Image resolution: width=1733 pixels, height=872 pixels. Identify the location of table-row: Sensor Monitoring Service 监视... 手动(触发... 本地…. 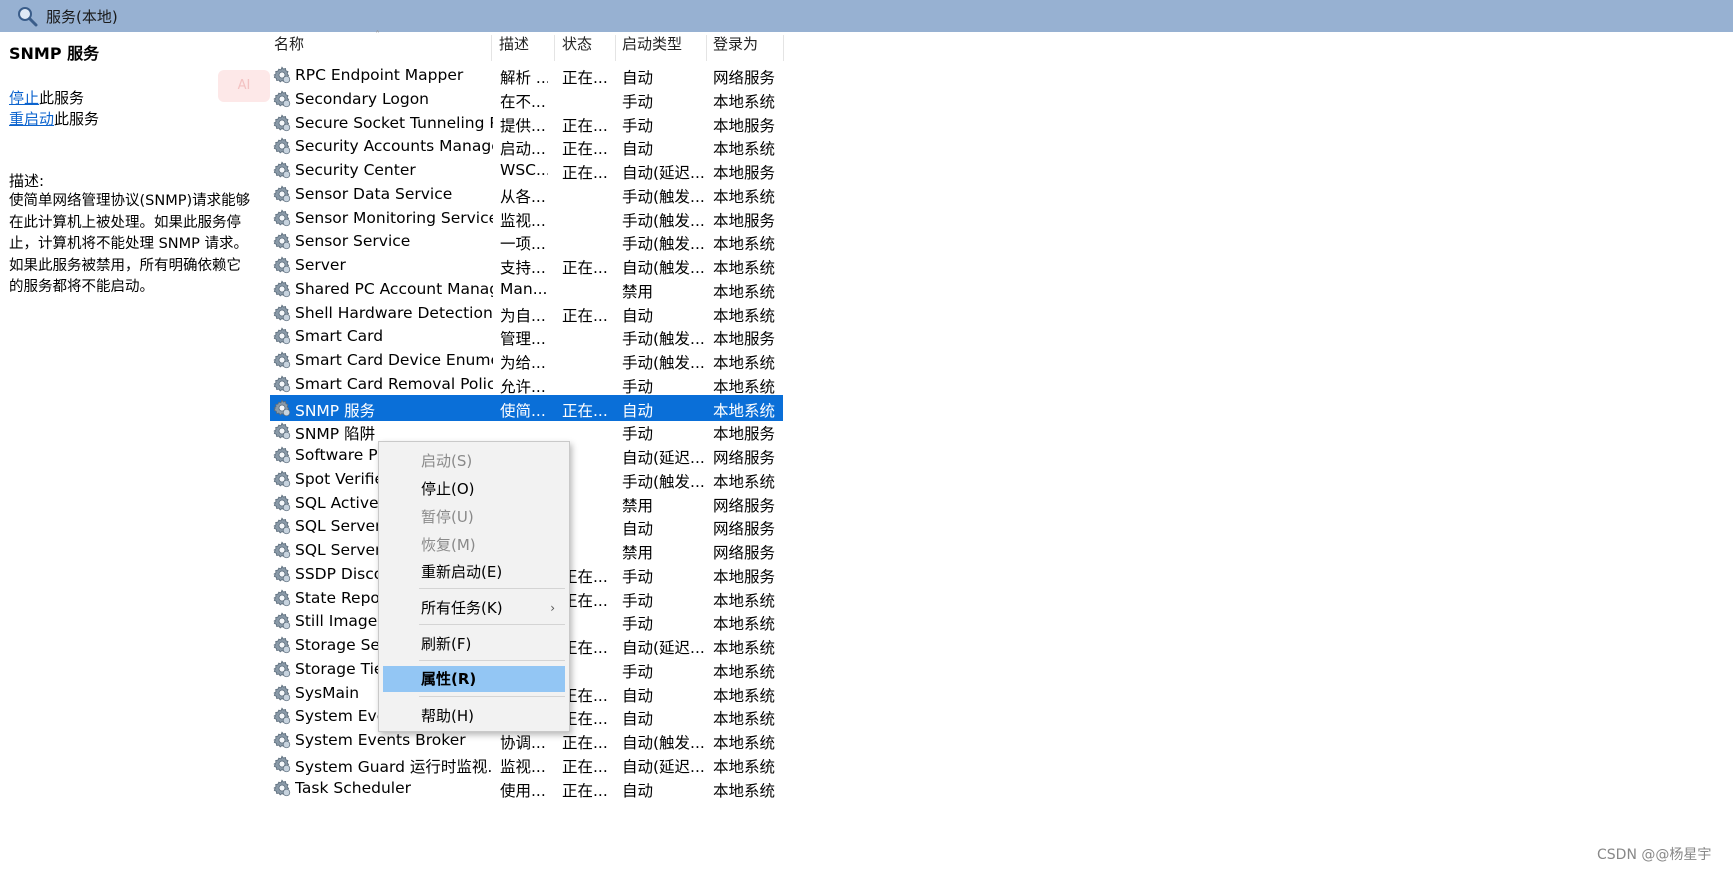
(526, 218).